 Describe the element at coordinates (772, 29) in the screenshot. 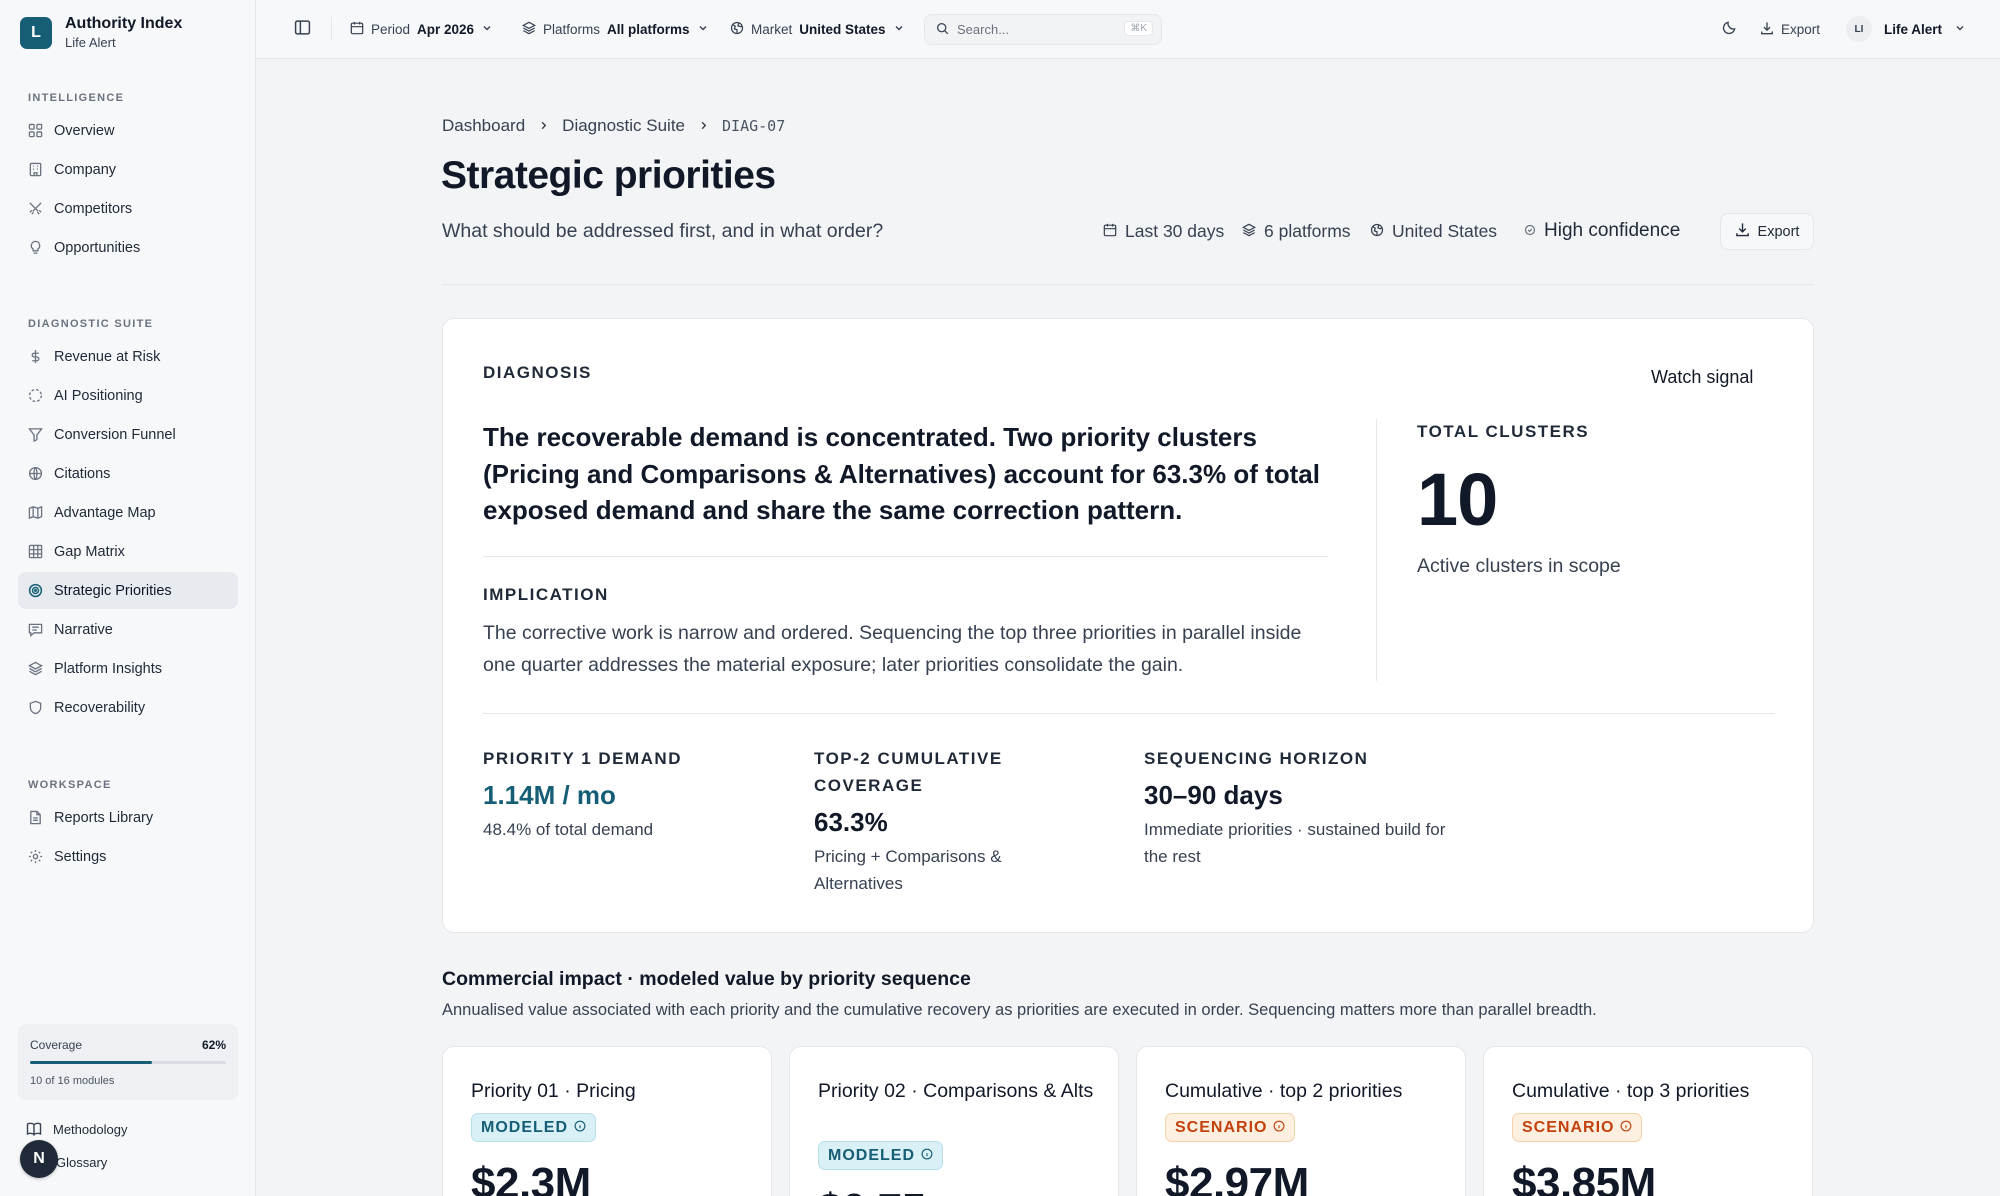

I see `market-label: Market` at that location.